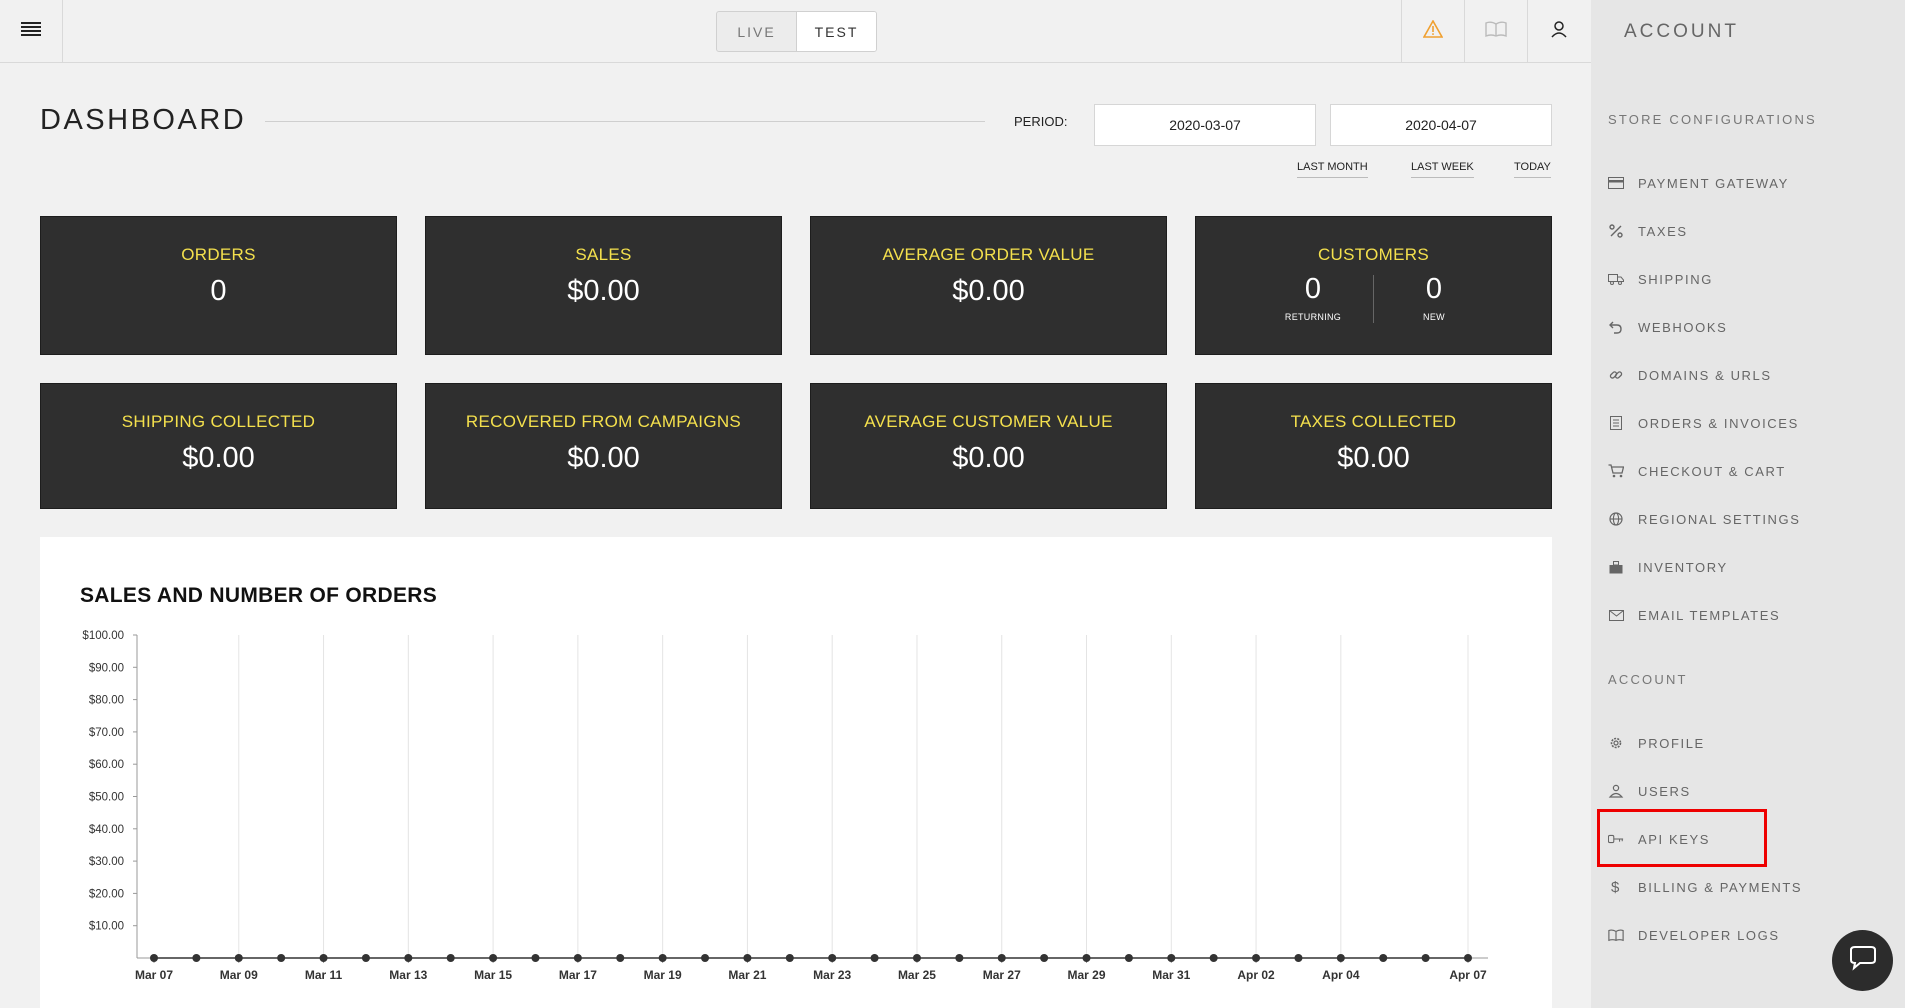 The width and height of the screenshot is (1905, 1008). What do you see at coordinates (747, 975) in the screenshot?
I see `x-tick-label: Mar 21` at bounding box center [747, 975].